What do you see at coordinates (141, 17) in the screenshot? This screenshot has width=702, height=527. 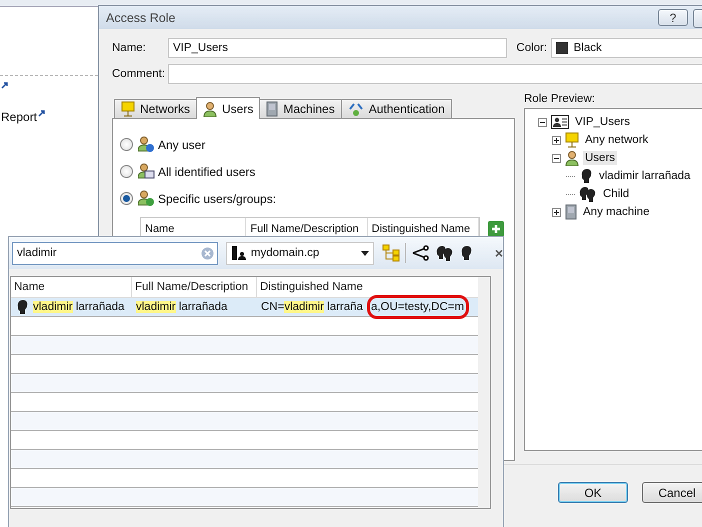 I see `window-title: Access Role` at bounding box center [141, 17].